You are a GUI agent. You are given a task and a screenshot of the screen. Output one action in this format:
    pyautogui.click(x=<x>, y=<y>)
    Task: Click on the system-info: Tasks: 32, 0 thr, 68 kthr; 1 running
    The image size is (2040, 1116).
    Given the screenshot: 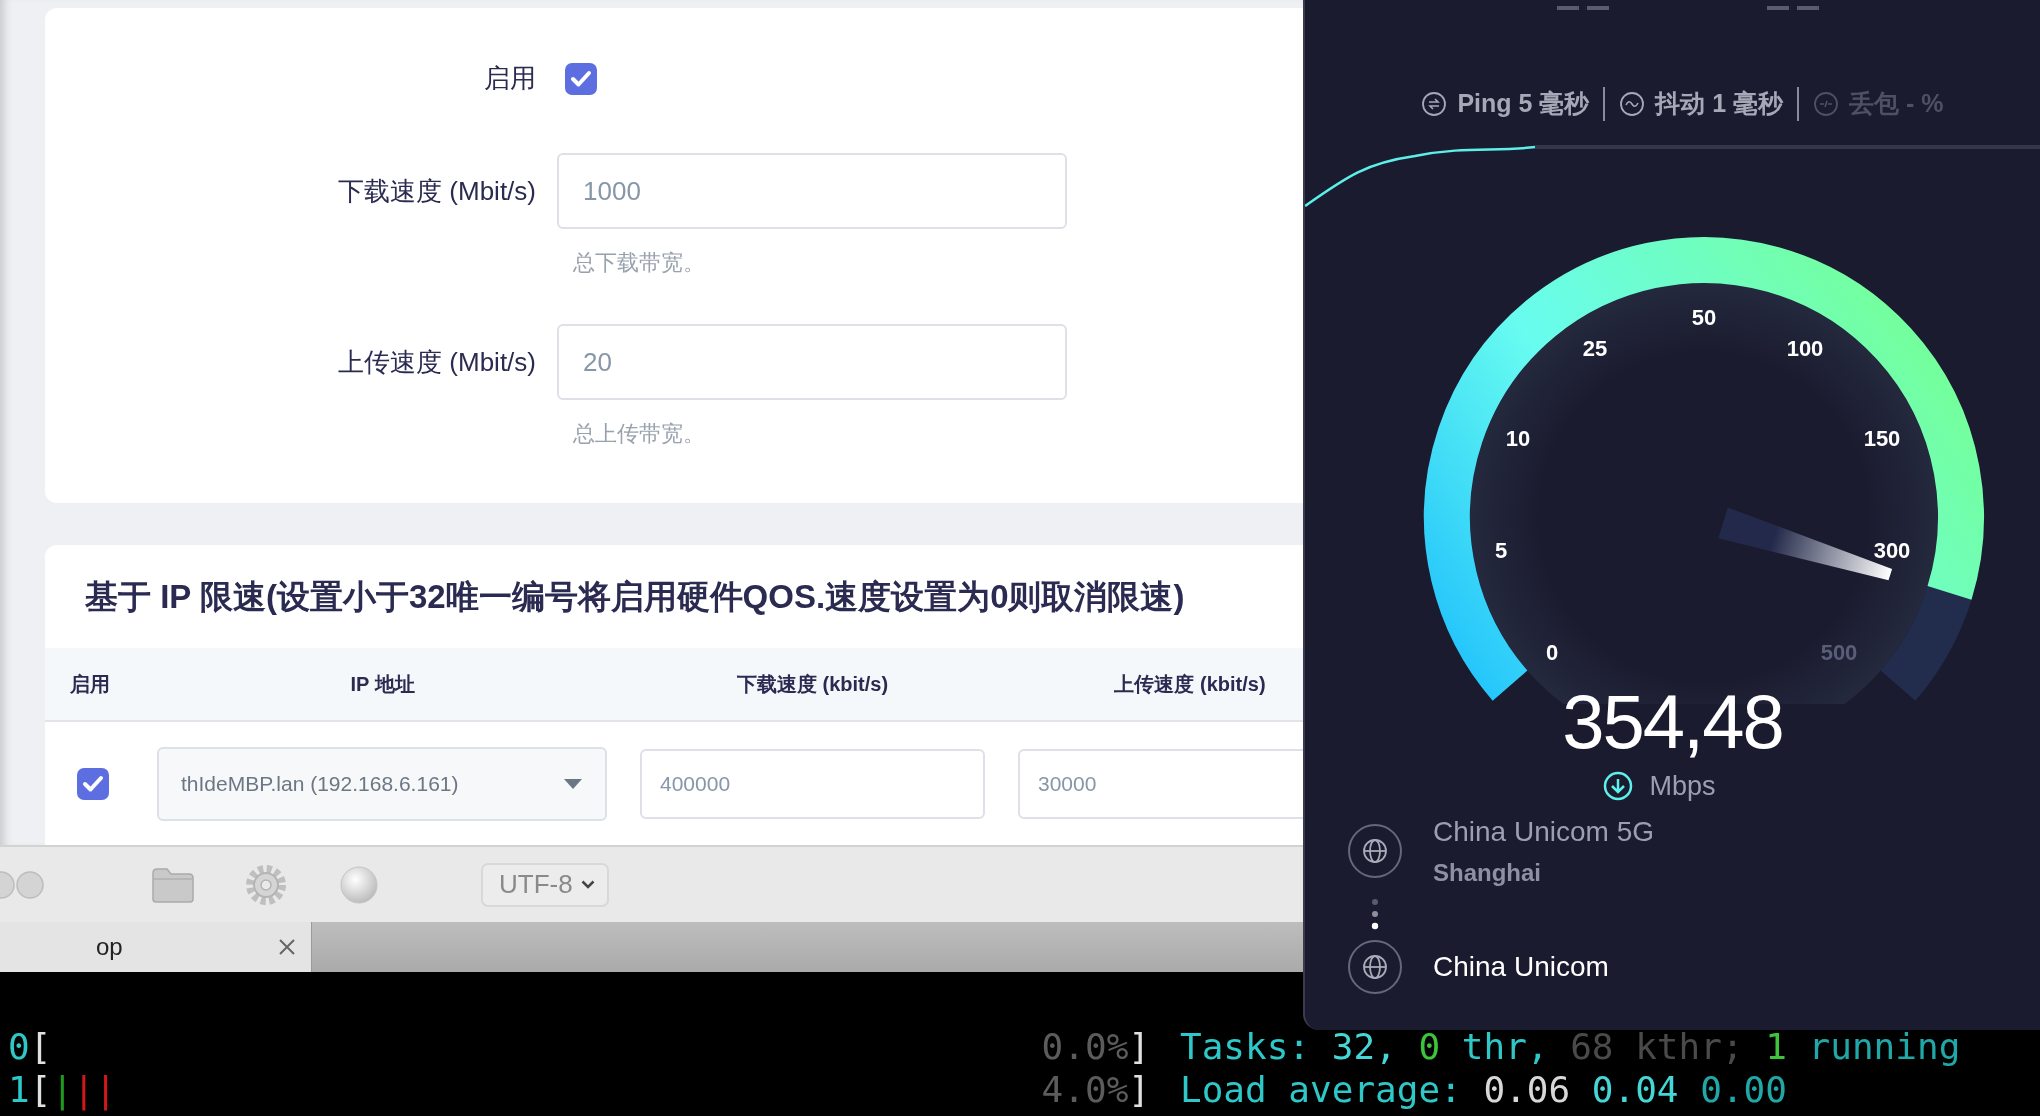 What is the action you would take?
    pyautogui.click(x=1570, y=1046)
    